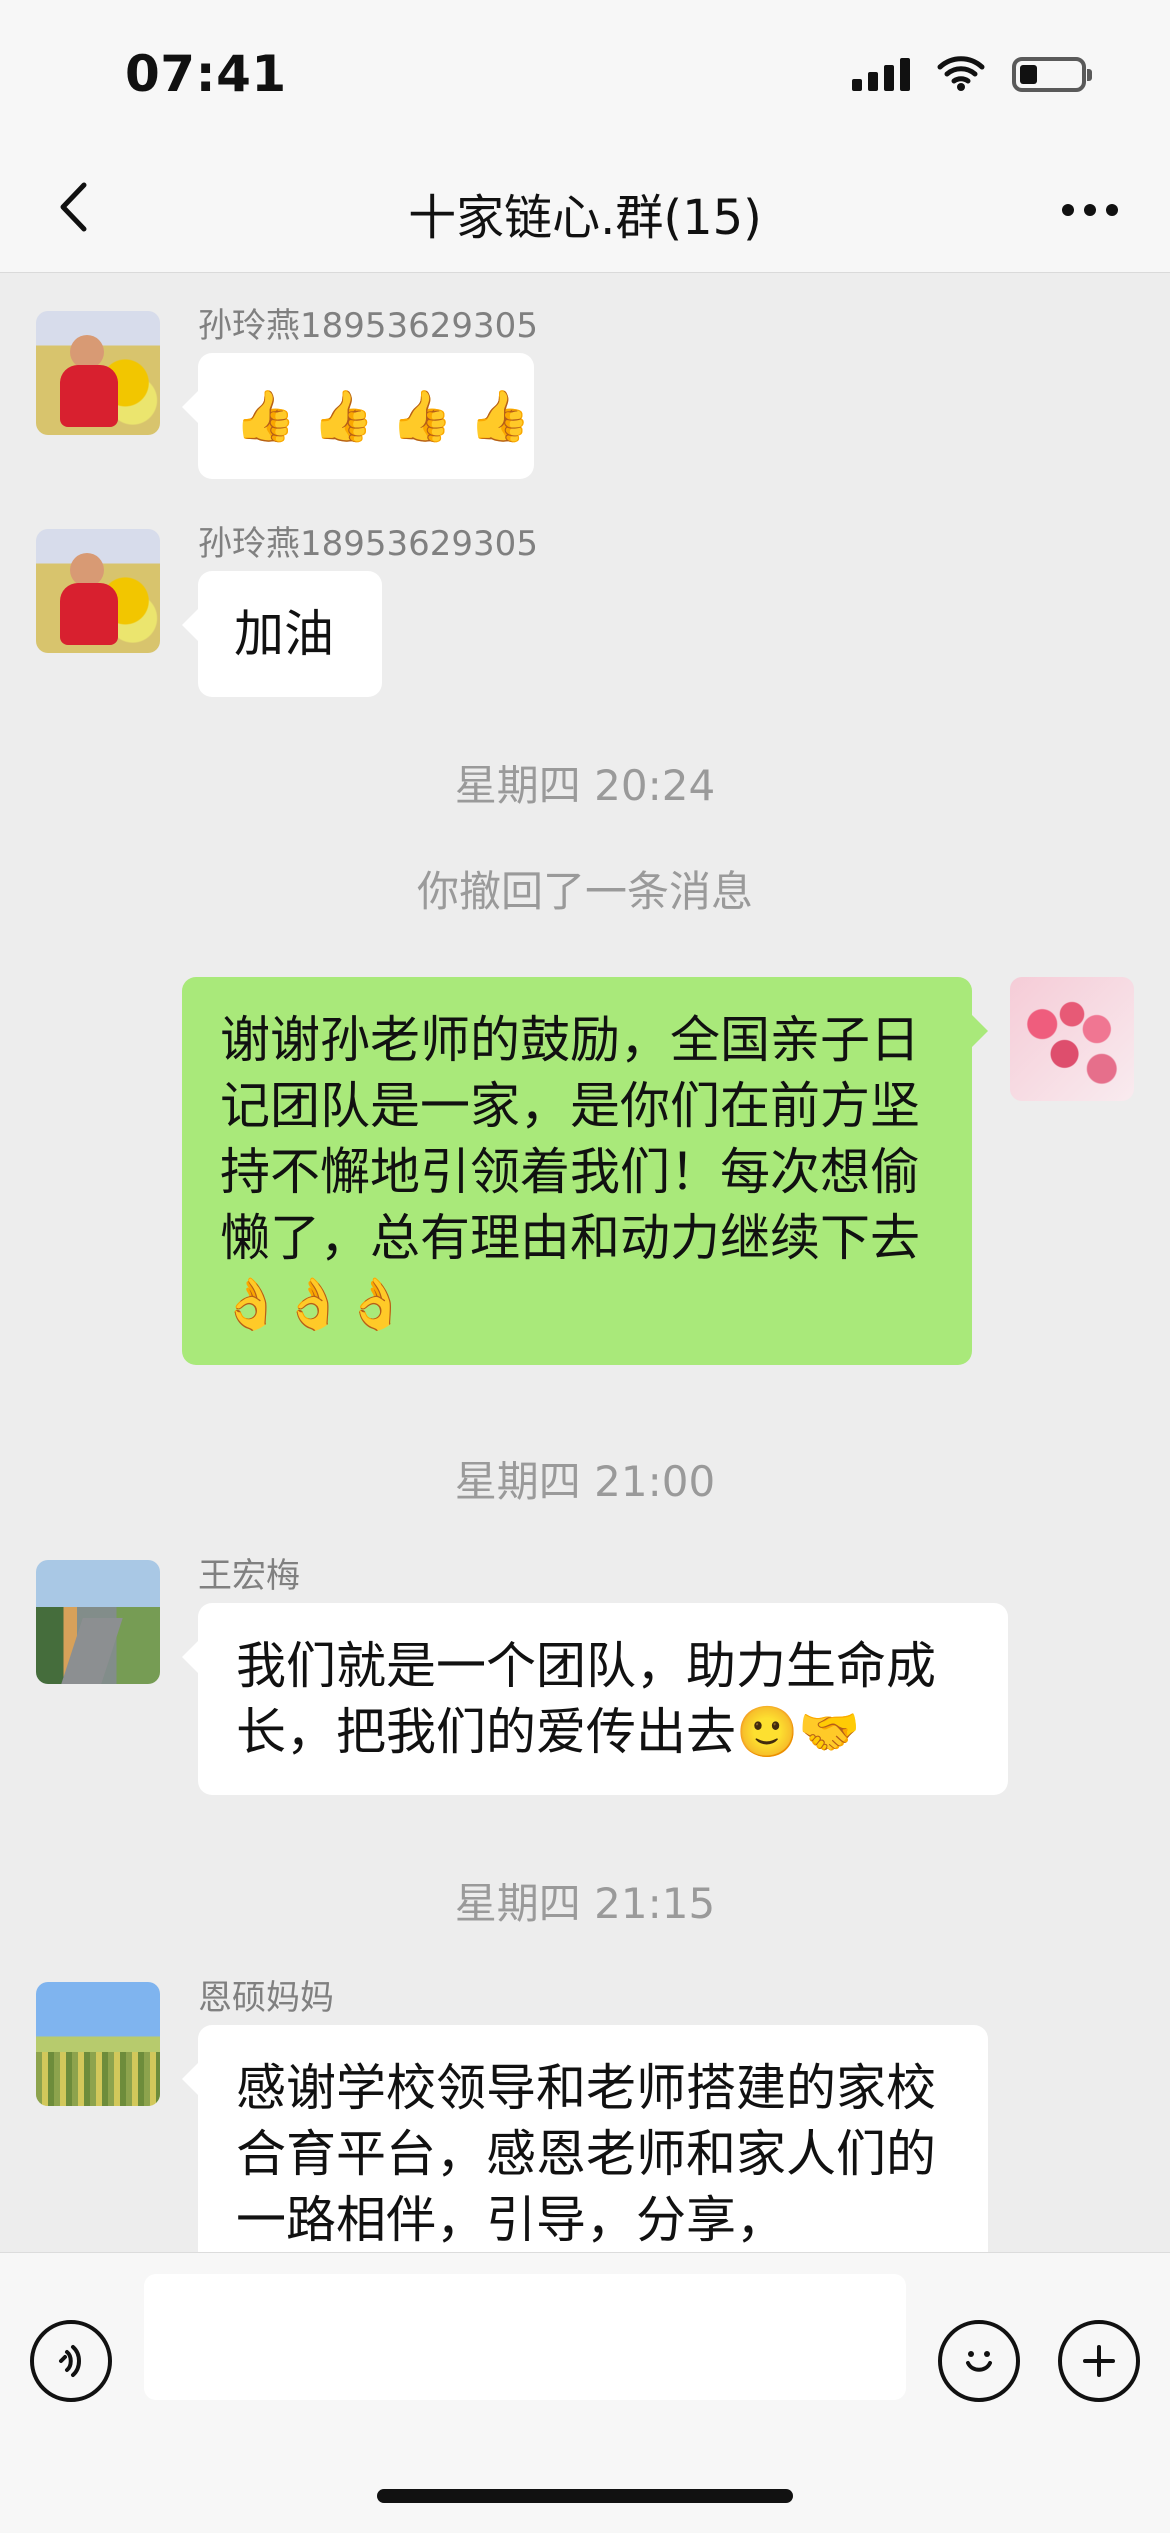 The width and height of the screenshot is (1170, 2533). I want to click on message-bubble: 我们就是一个团队，助力生命成长，把我们的爱传出去🙂🤝, so click(595, 1699).